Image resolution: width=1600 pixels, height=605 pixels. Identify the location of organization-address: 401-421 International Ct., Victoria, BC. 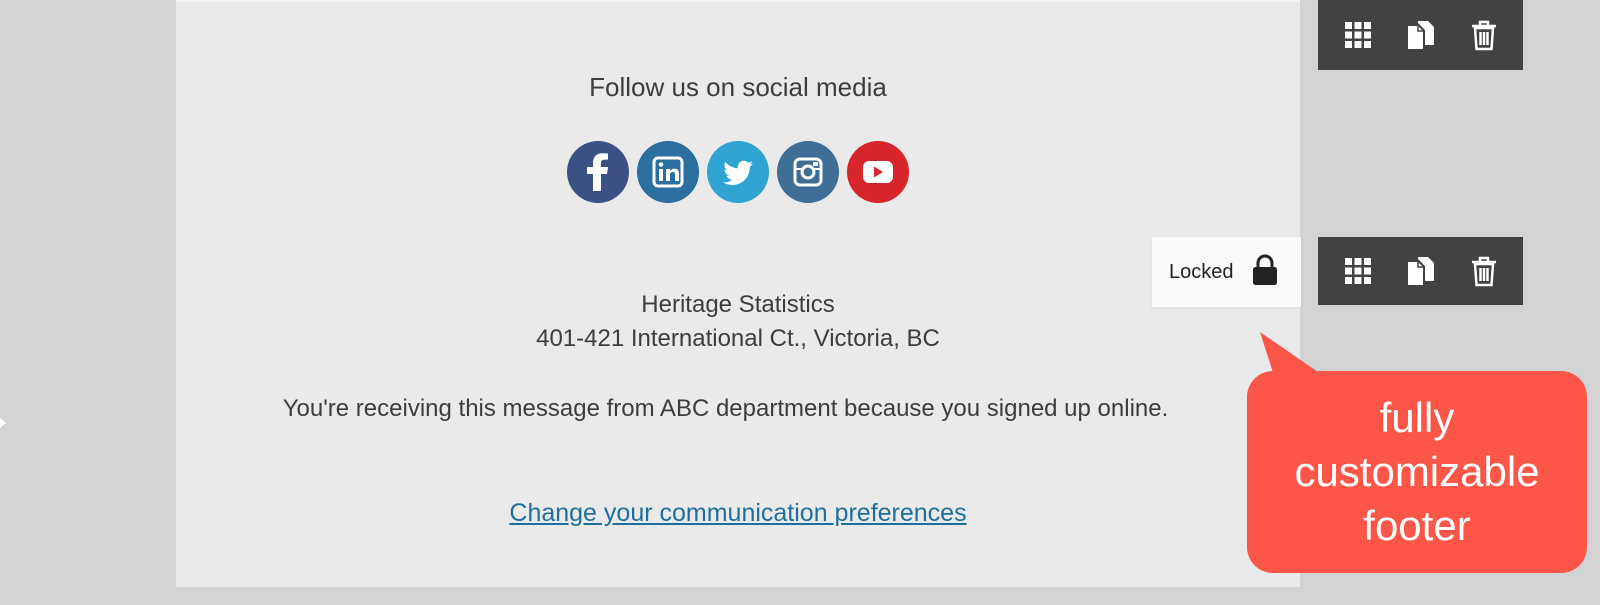
(738, 338).